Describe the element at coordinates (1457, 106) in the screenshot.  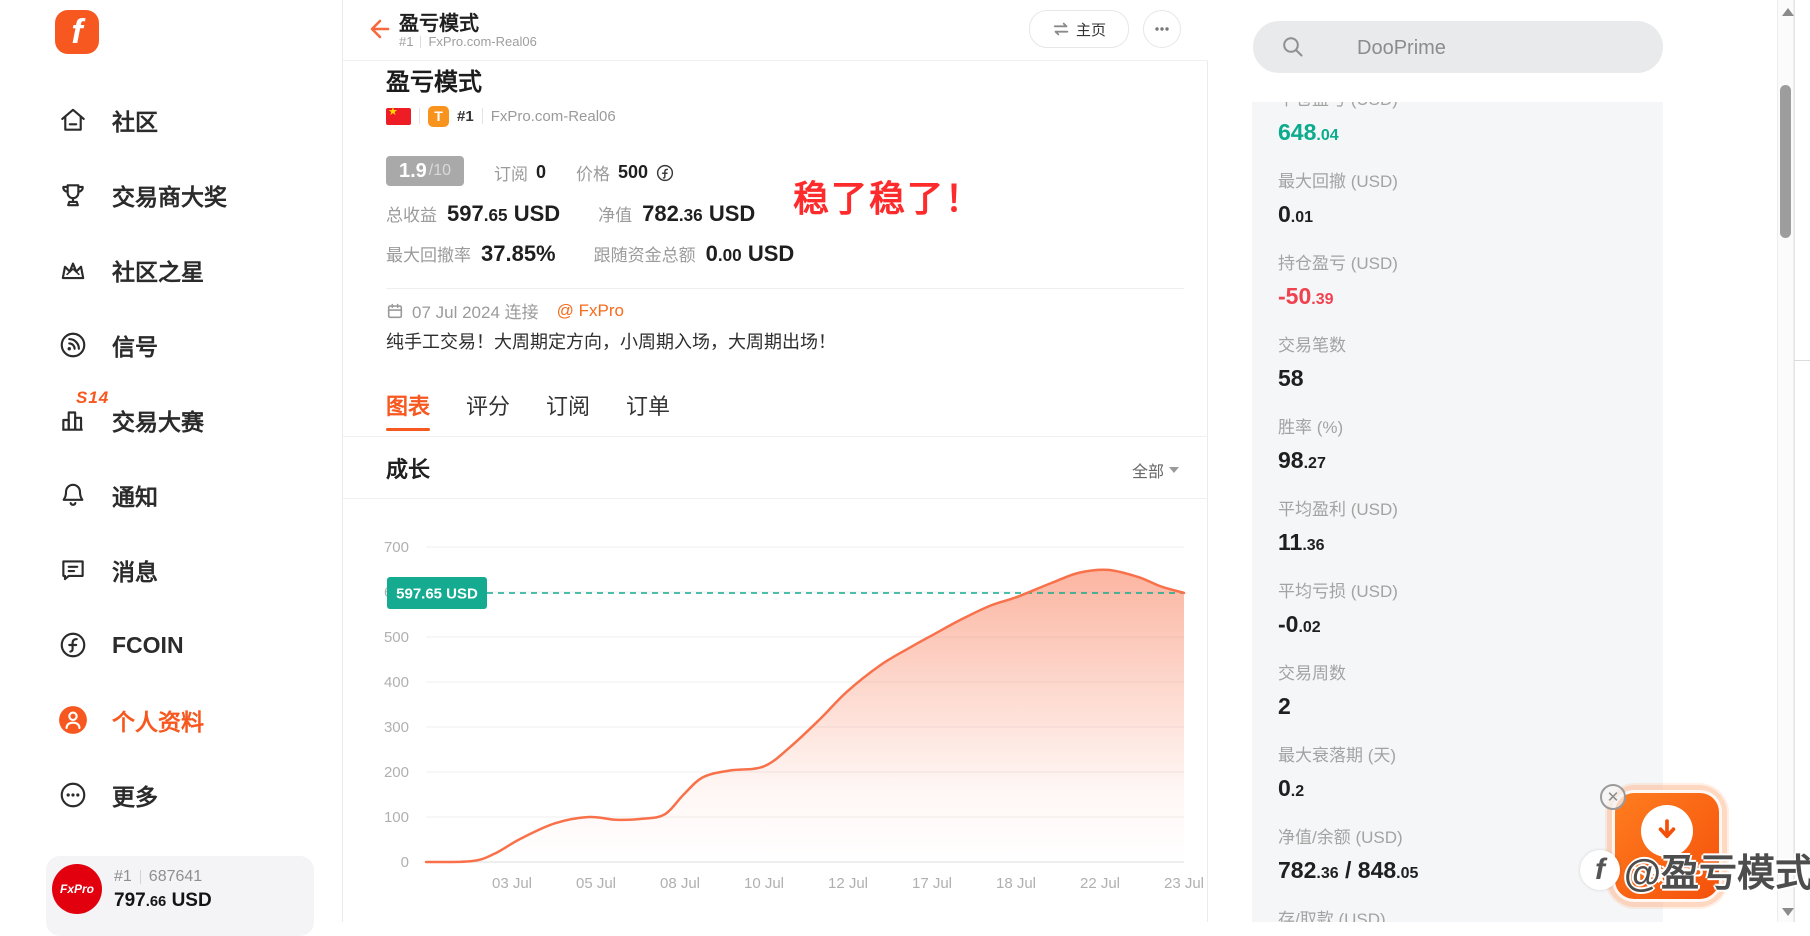
I see `stat-label: 平仓盈亏 (USD)` at that location.